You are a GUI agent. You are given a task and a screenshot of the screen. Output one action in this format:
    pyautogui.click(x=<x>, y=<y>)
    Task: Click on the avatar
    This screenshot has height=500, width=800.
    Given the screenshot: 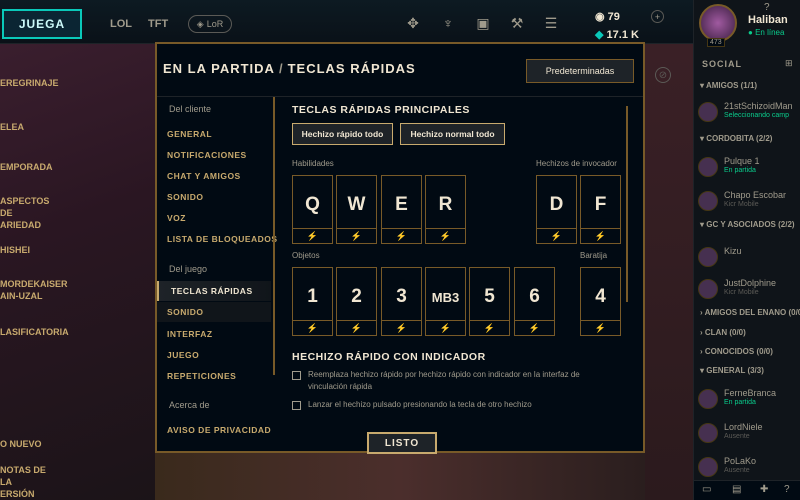 What is the action you would take?
    pyautogui.click(x=718, y=23)
    